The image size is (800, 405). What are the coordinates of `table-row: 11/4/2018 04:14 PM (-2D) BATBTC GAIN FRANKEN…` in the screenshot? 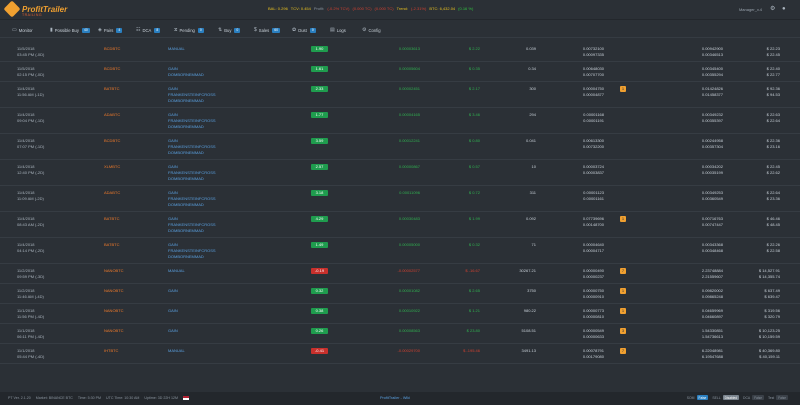 It's located at (400, 251).